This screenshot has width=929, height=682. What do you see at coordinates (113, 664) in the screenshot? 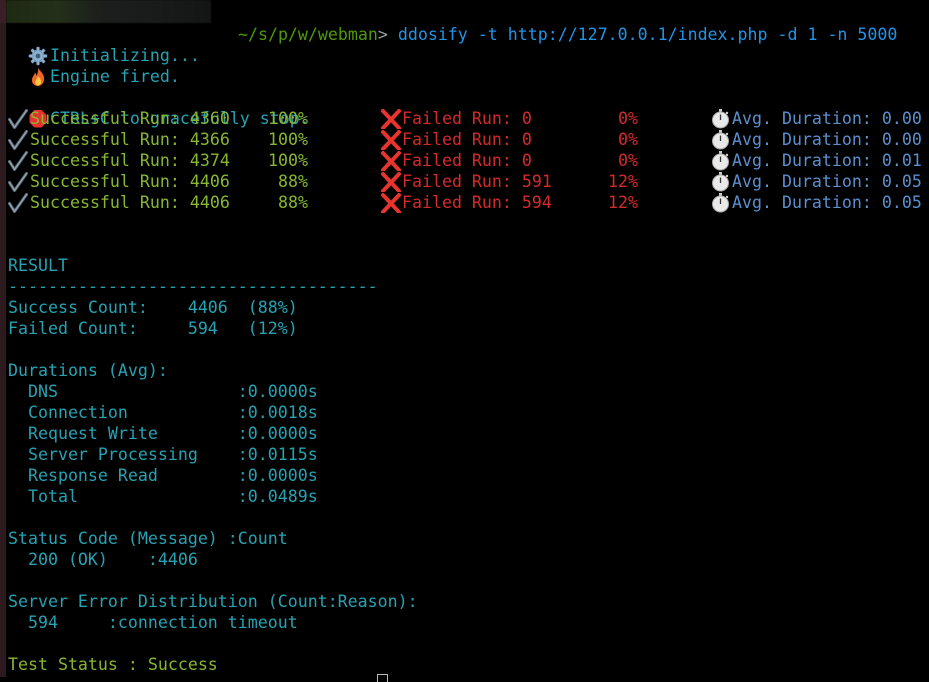
I see `test-status: Test Status : Success` at bounding box center [113, 664].